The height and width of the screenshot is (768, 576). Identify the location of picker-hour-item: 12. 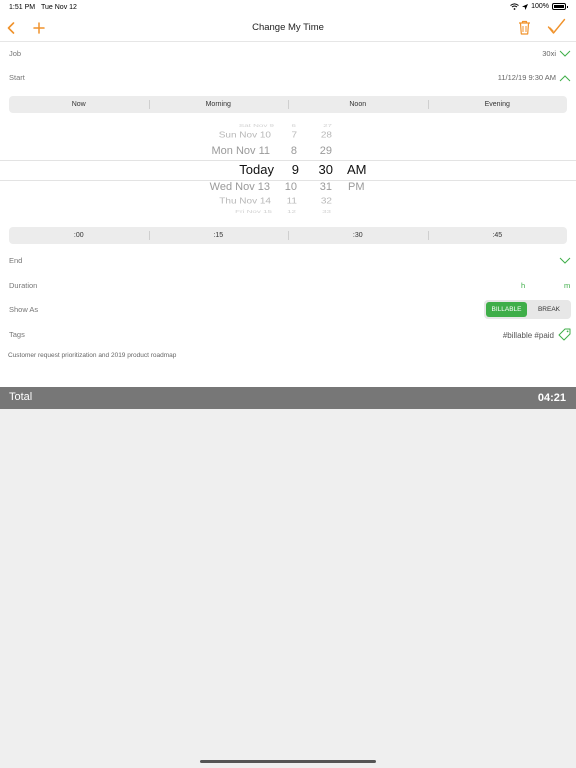
(291, 211).